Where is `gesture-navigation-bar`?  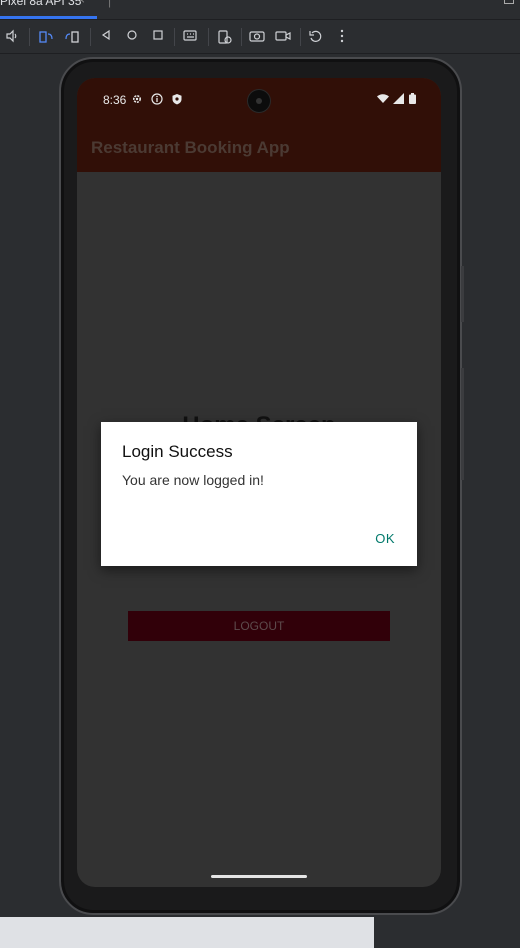 gesture-navigation-bar is located at coordinates (259, 876).